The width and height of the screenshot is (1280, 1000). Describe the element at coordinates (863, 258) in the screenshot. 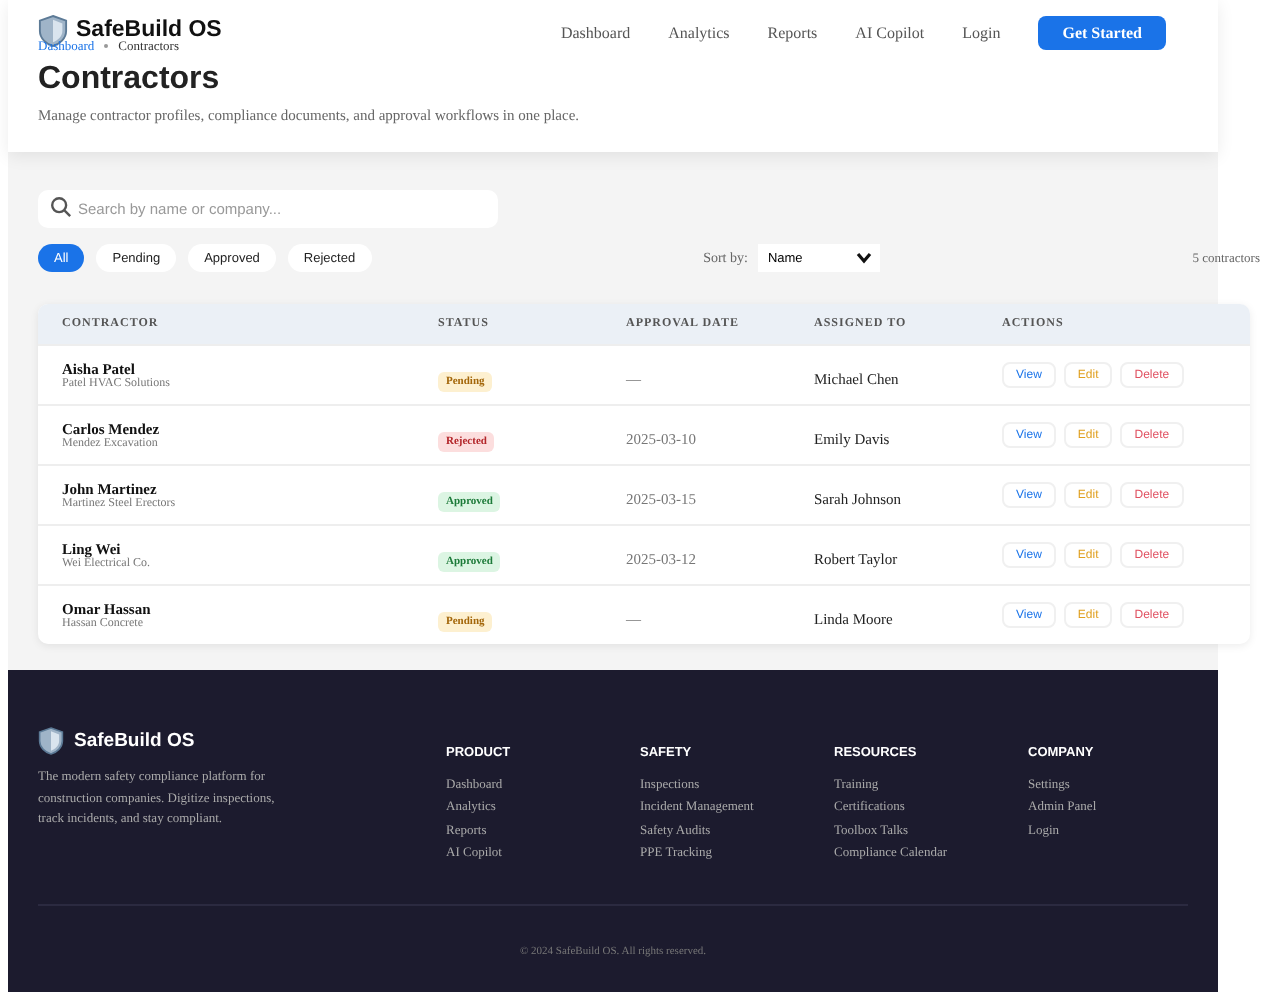

I see `chevron-down-icon` at that location.